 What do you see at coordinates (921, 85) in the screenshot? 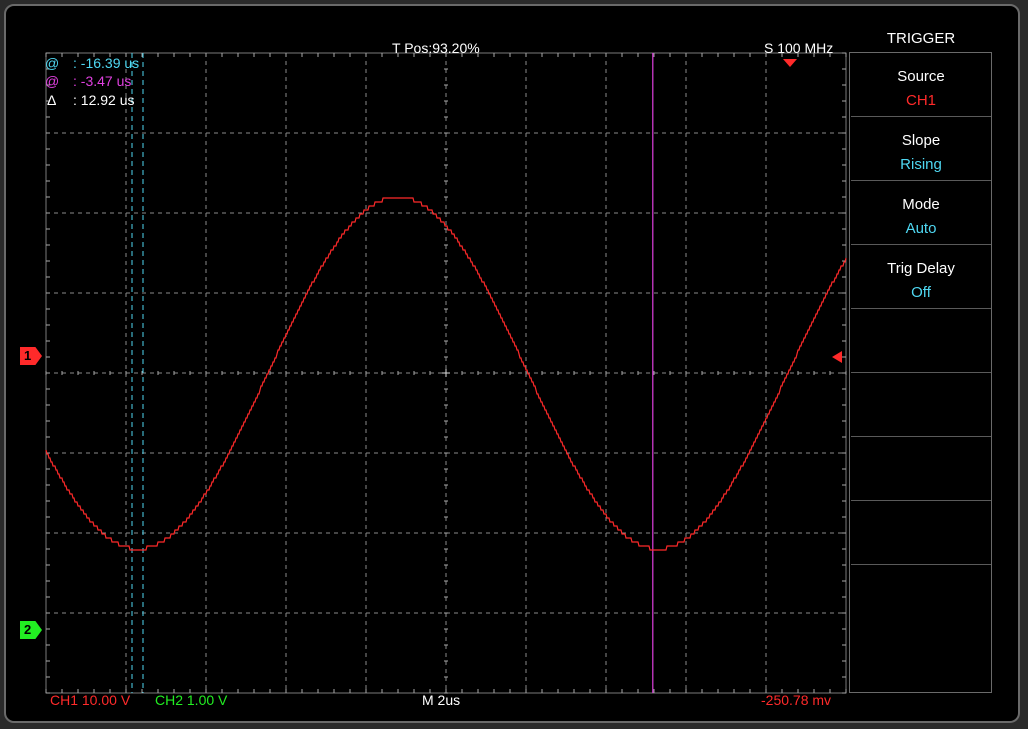
I see `menu-item-source: Source CH1` at bounding box center [921, 85].